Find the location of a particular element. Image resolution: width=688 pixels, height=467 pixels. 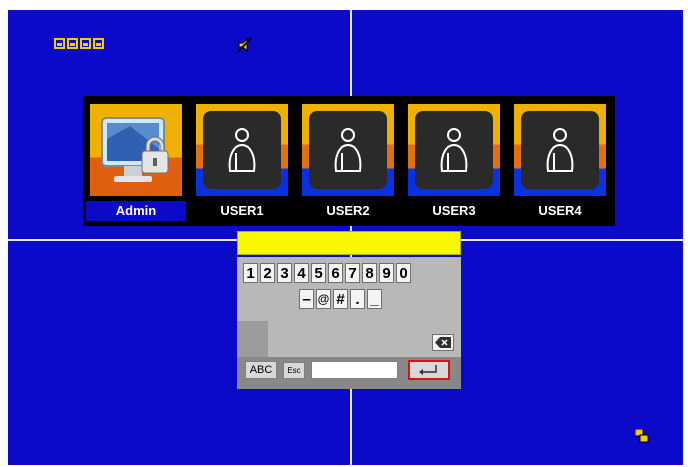

password-input is located at coordinates (349, 243).